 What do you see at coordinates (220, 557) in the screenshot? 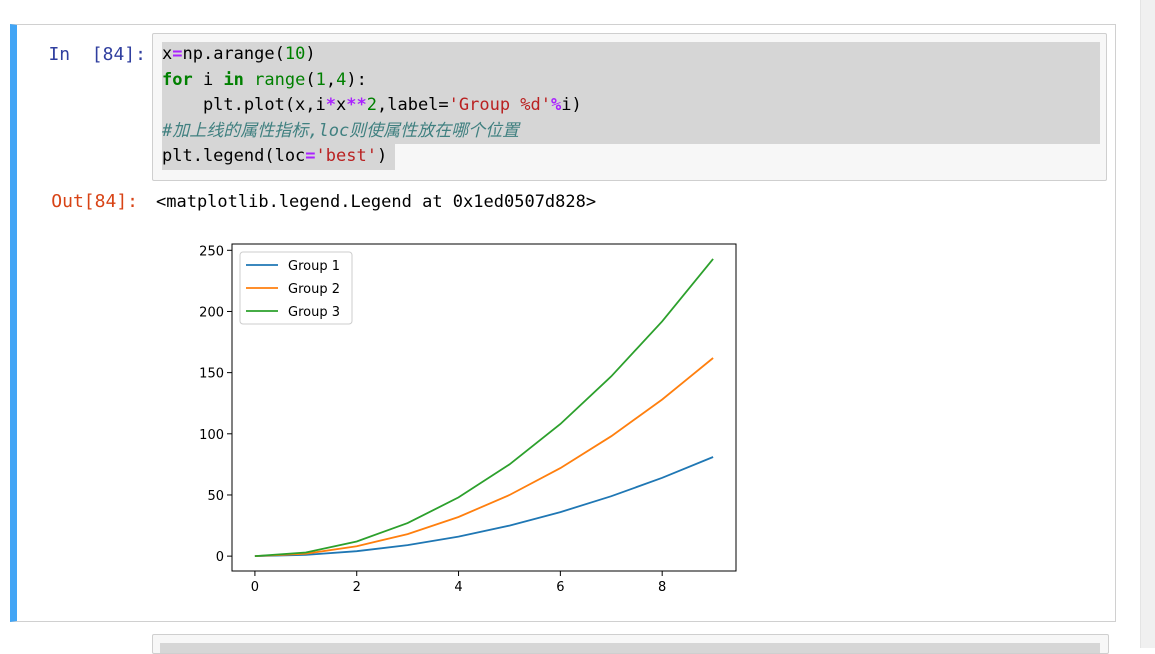
I see `y-tick-label-0: 0` at bounding box center [220, 557].